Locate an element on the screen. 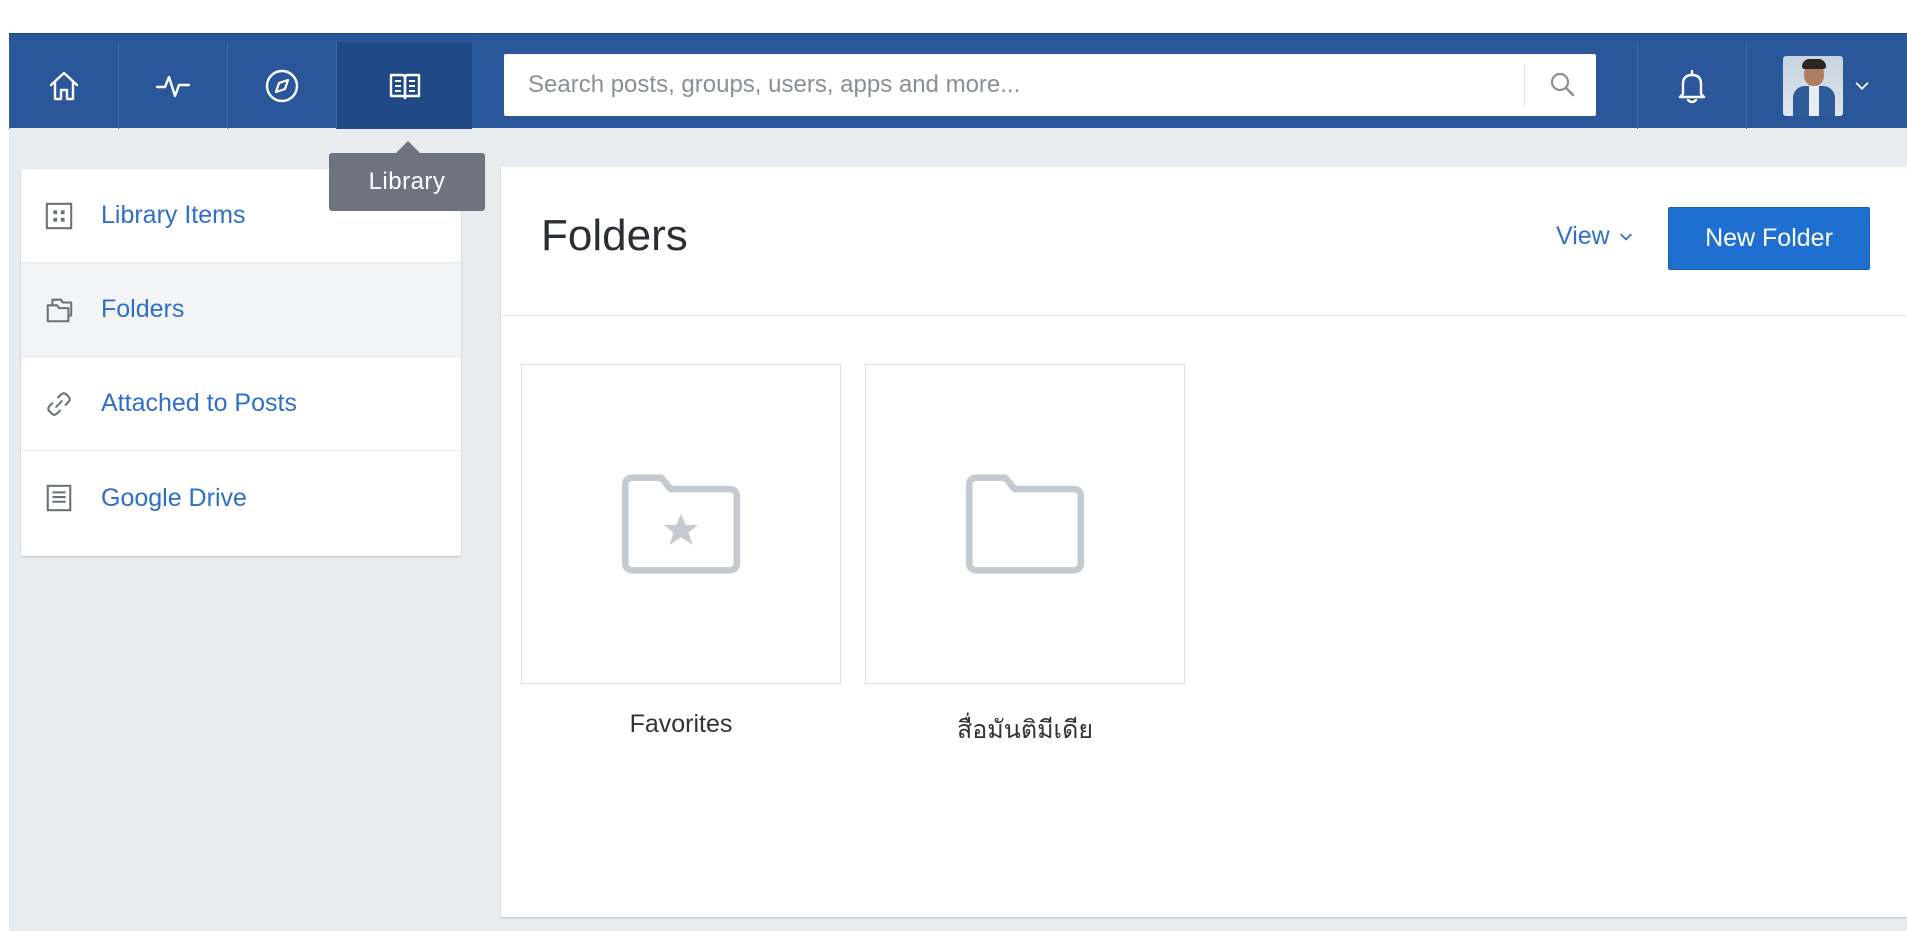 The height and width of the screenshot is (931, 1907). sidebar-item-label: Google Drive is located at coordinates (174, 497).